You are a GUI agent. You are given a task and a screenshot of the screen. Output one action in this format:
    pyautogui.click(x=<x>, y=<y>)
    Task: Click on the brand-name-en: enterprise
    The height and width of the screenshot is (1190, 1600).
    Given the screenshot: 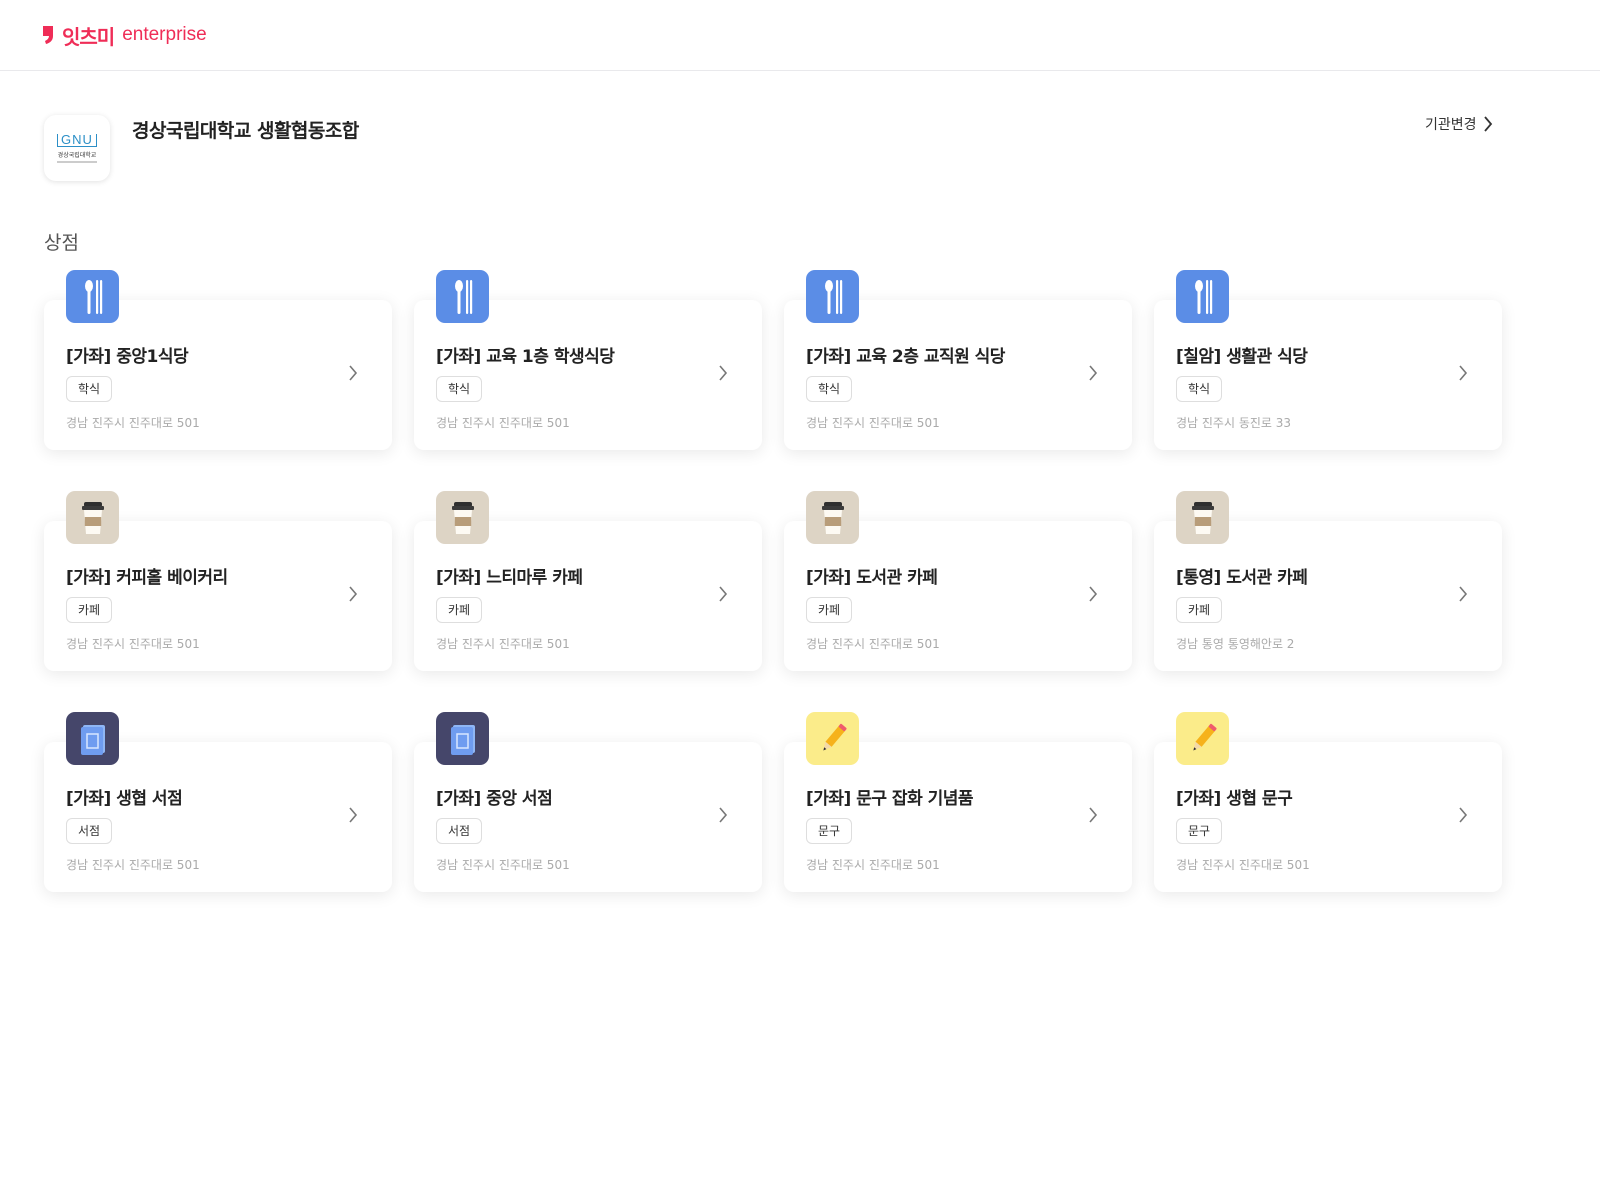 What is the action you would take?
    pyautogui.click(x=164, y=34)
    